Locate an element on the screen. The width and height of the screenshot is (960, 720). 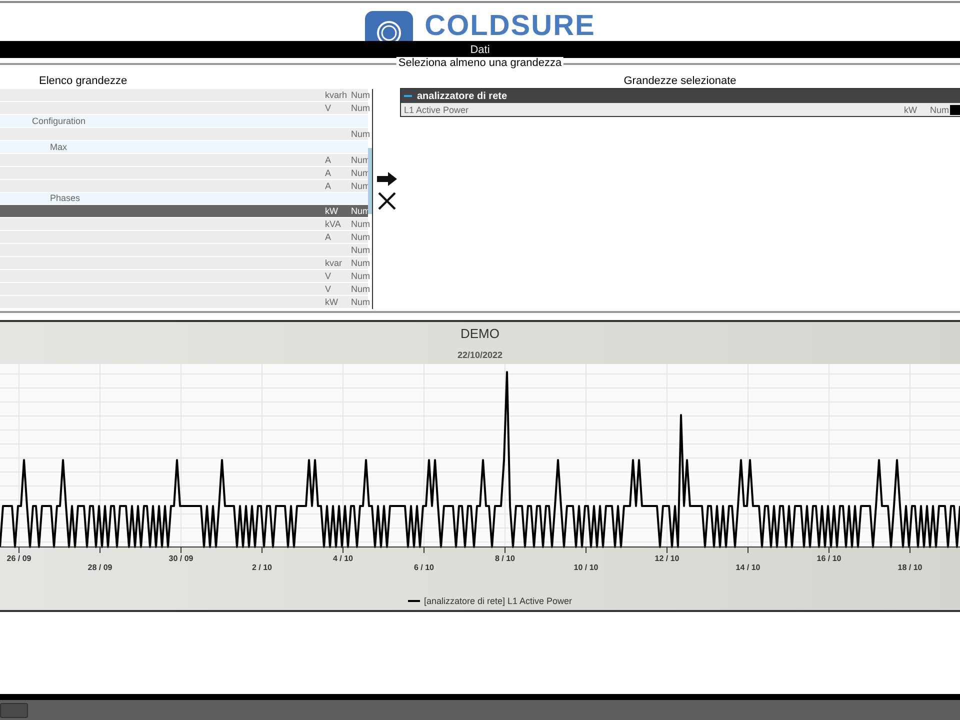
x-tick-label: 2 / 10 is located at coordinates (262, 567).